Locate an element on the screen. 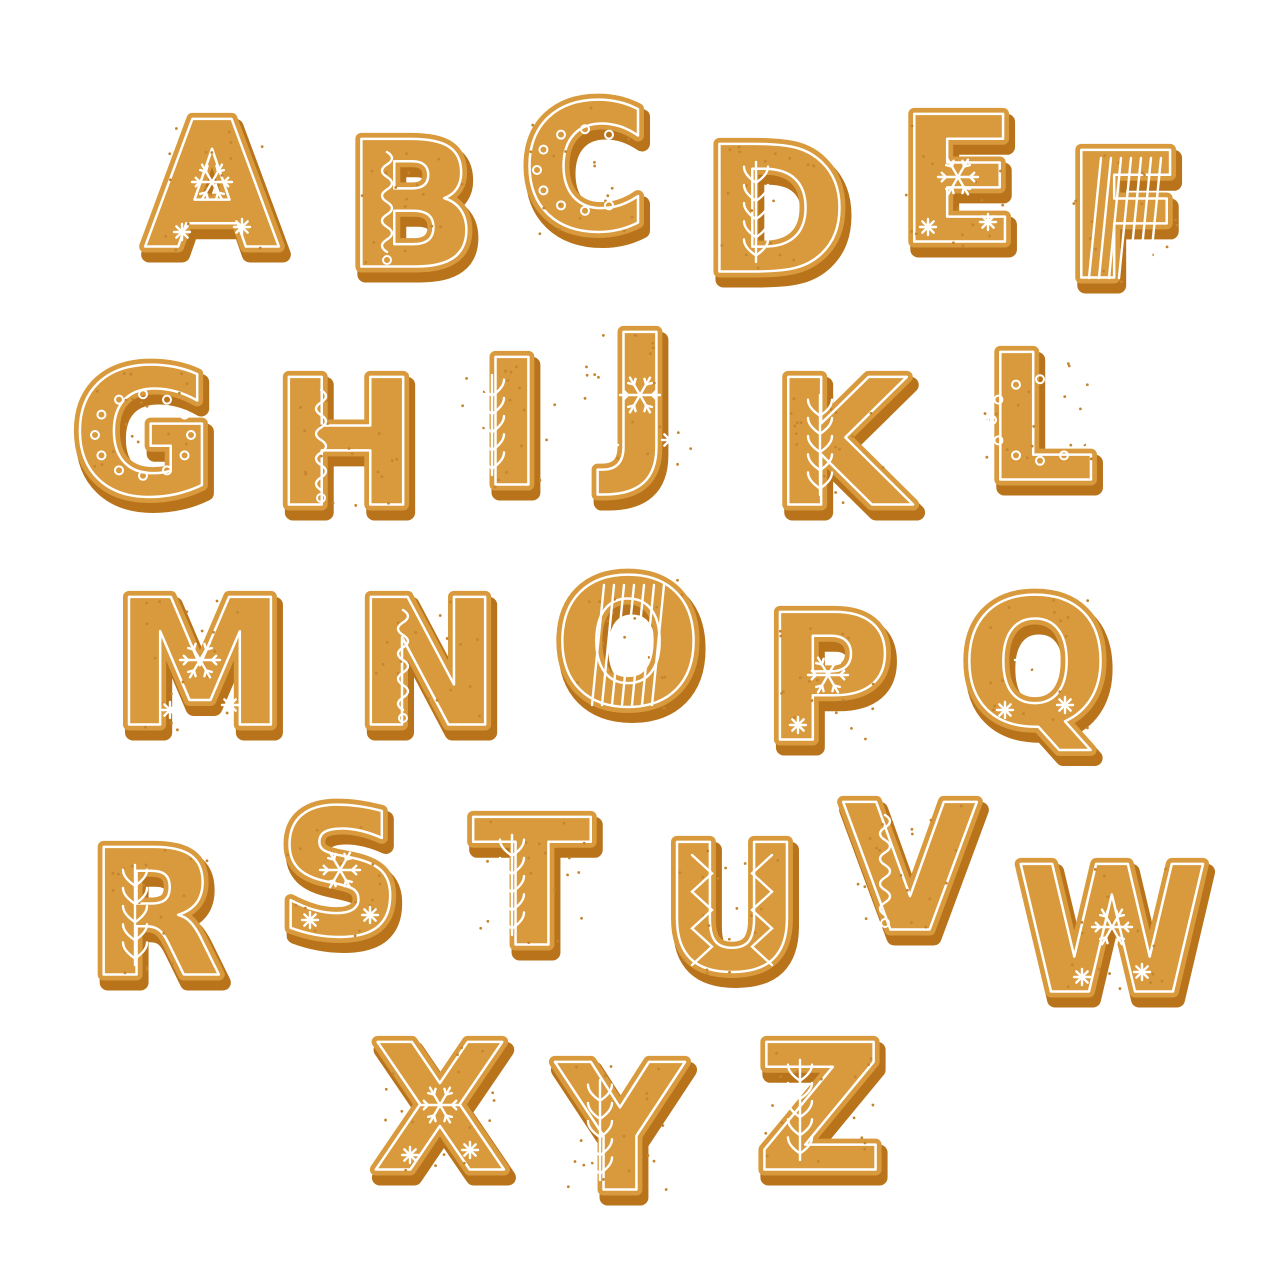 This screenshot has height=1280, width=1280. cookie-letter-w: WWW is located at coordinates (1114, 937).